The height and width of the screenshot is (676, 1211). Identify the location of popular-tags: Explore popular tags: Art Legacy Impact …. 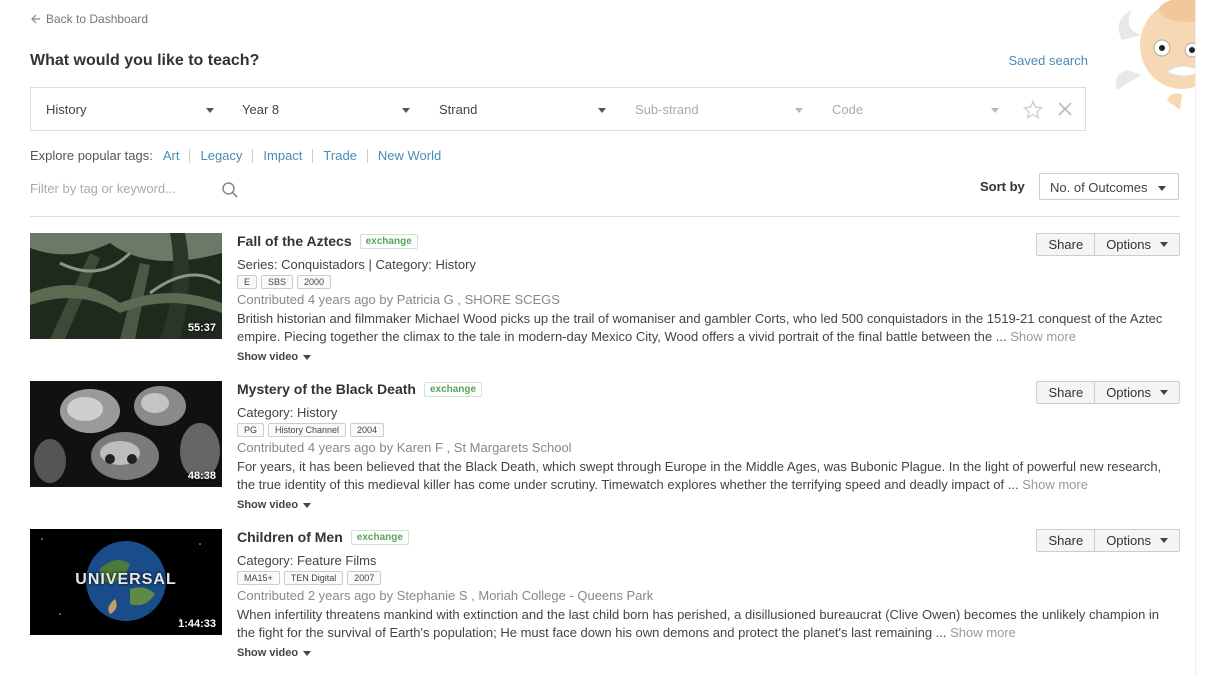
(240, 155).